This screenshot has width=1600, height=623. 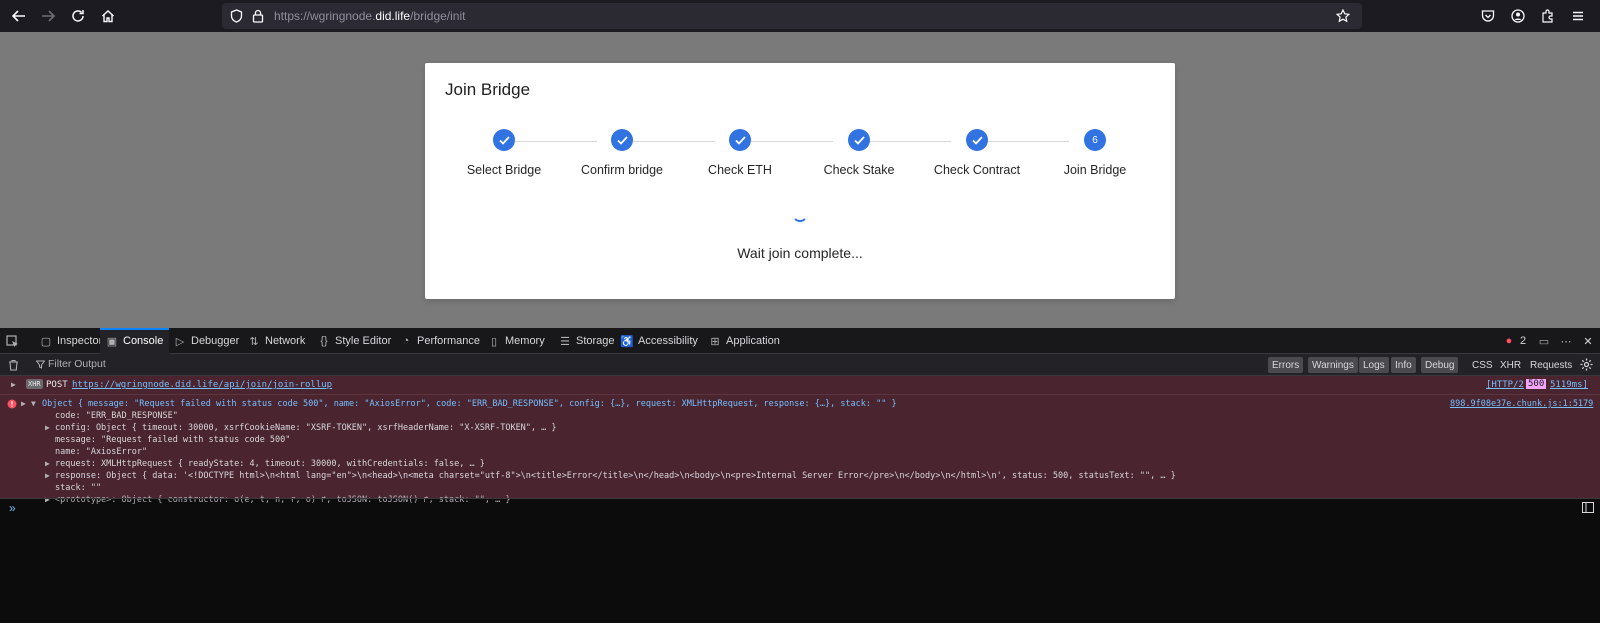 What do you see at coordinates (740, 153) in the screenshot?
I see `step-check-eth: Check ETH` at bounding box center [740, 153].